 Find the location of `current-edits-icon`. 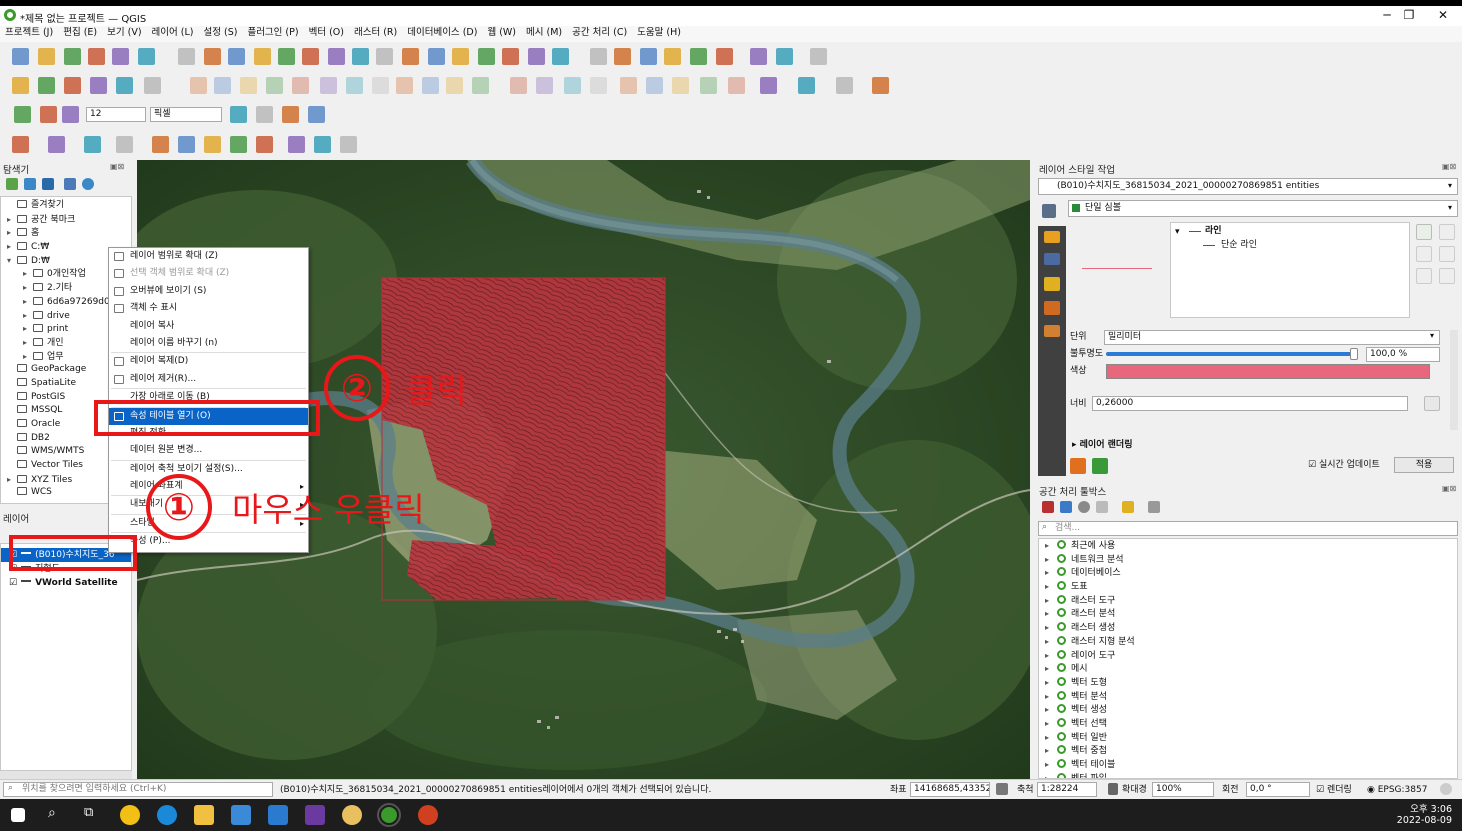

current-edits-icon is located at coordinates (198, 85).